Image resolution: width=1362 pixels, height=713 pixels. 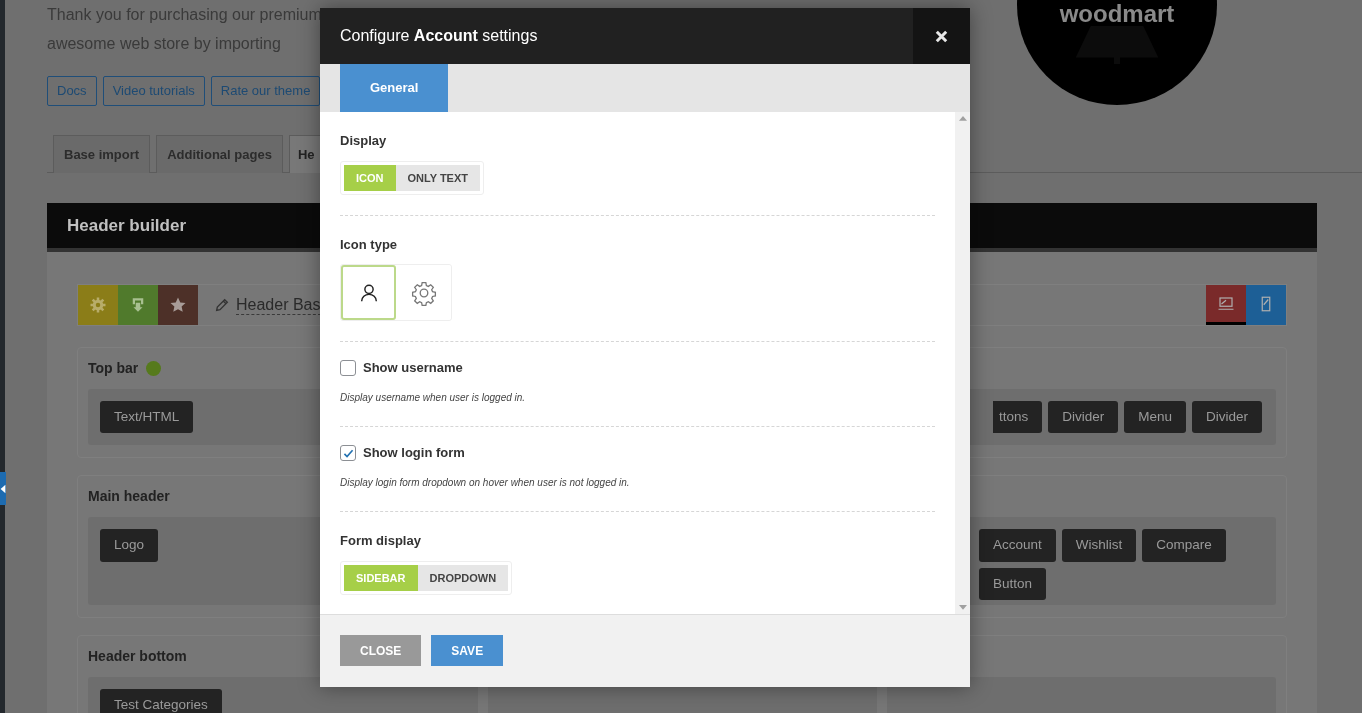 I want to click on field-description: Display login form dropdown on hover when user is not logged in., so click(x=485, y=483).